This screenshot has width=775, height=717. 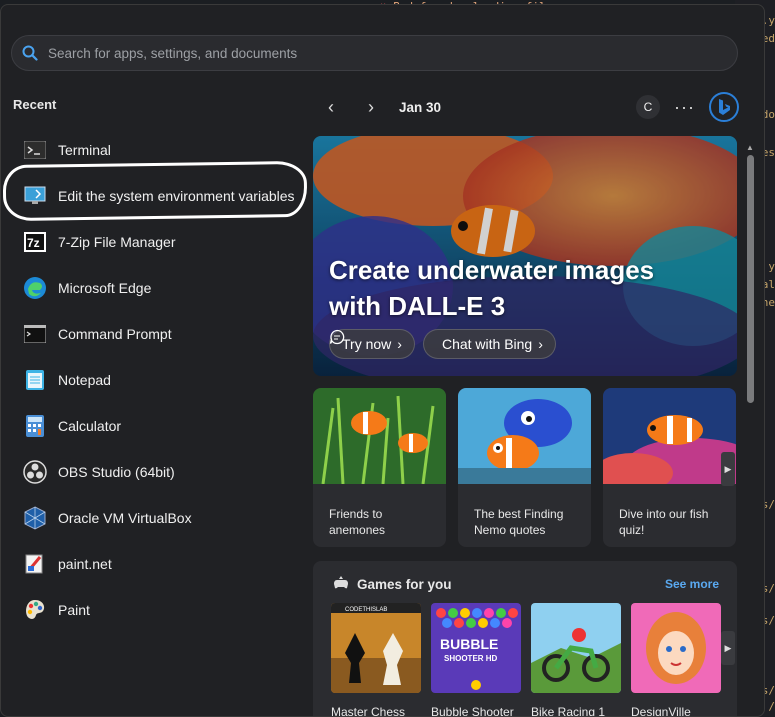 What do you see at coordinates (35, 564) in the screenshot?
I see `paintdotnet-icon` at bounding box center [35, 564].